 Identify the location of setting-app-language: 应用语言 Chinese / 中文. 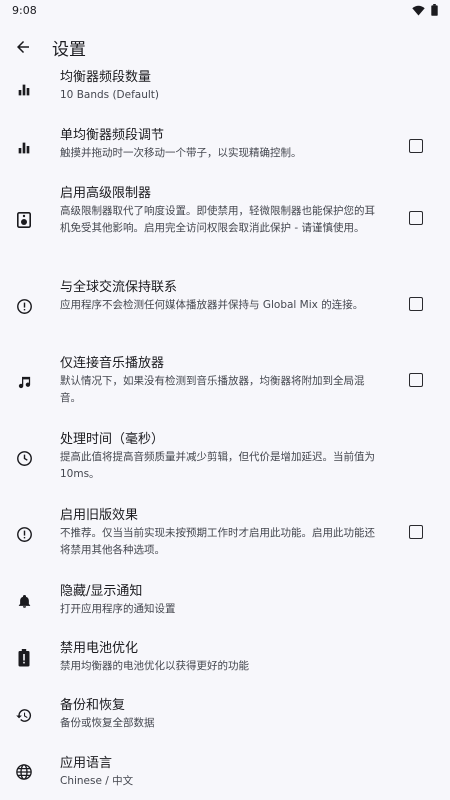
(225, 774).